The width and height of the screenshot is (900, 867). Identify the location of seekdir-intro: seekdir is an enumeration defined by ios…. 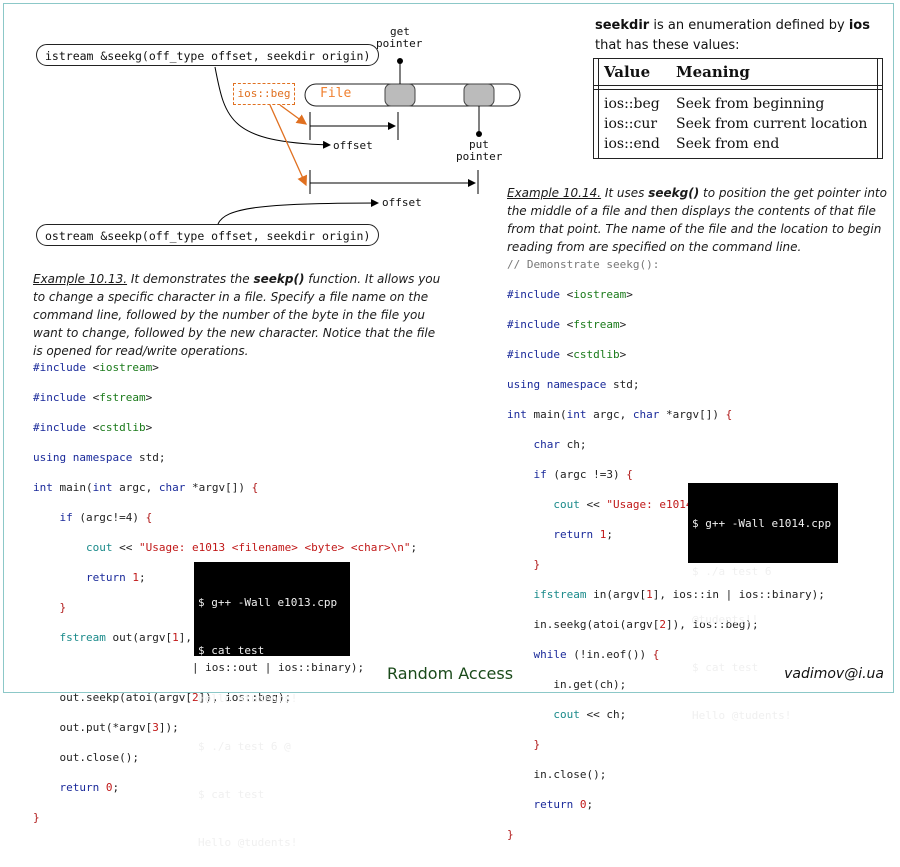
(740, 36).